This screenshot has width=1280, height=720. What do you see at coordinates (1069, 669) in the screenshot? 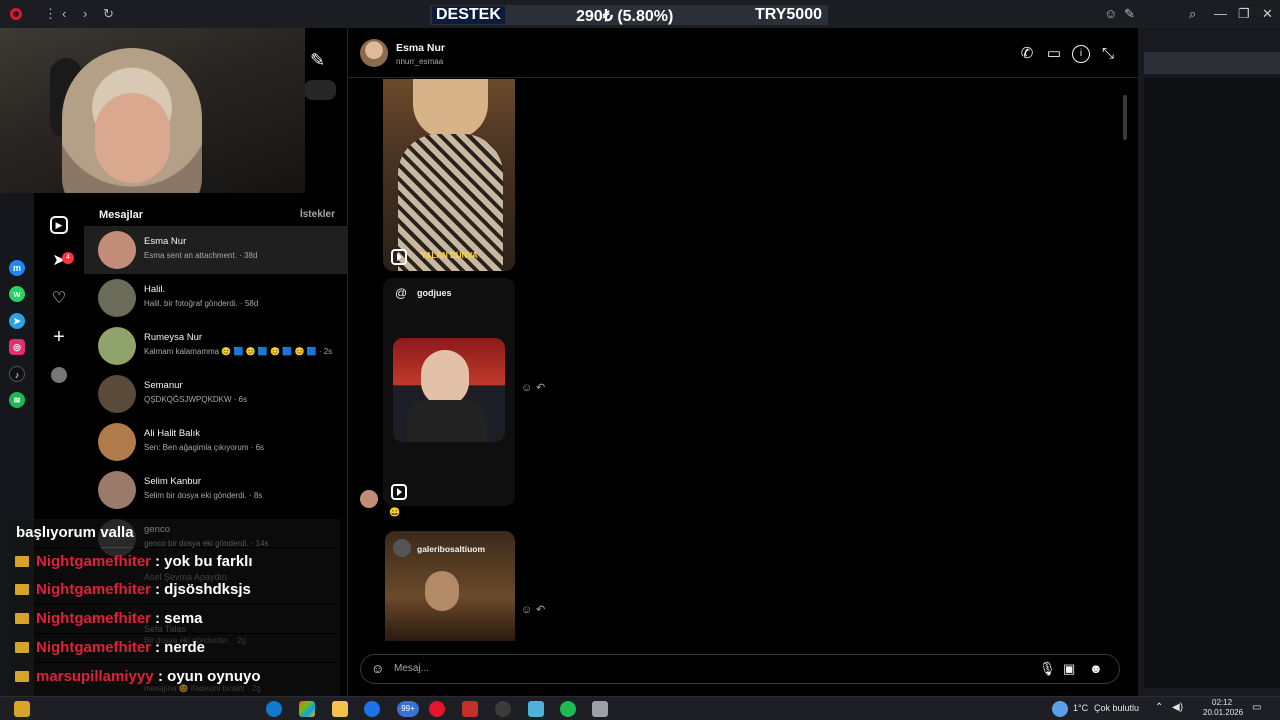
I see `image-icon: ▣` at bounding box center [1069, 669].